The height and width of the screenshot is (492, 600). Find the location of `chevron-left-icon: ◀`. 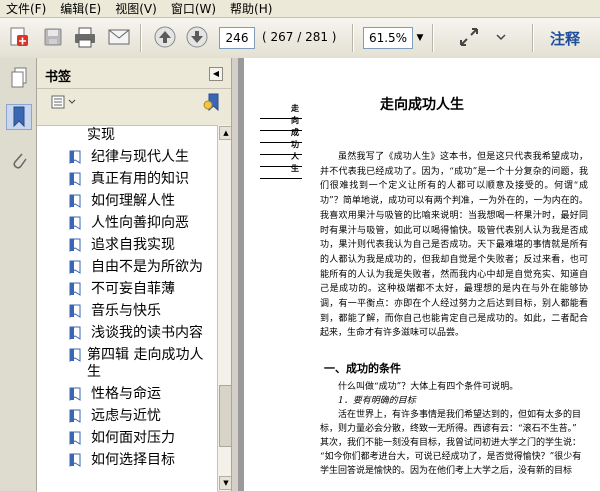

chevron-left-icon: ◀ is located at coordinates (216, 73).